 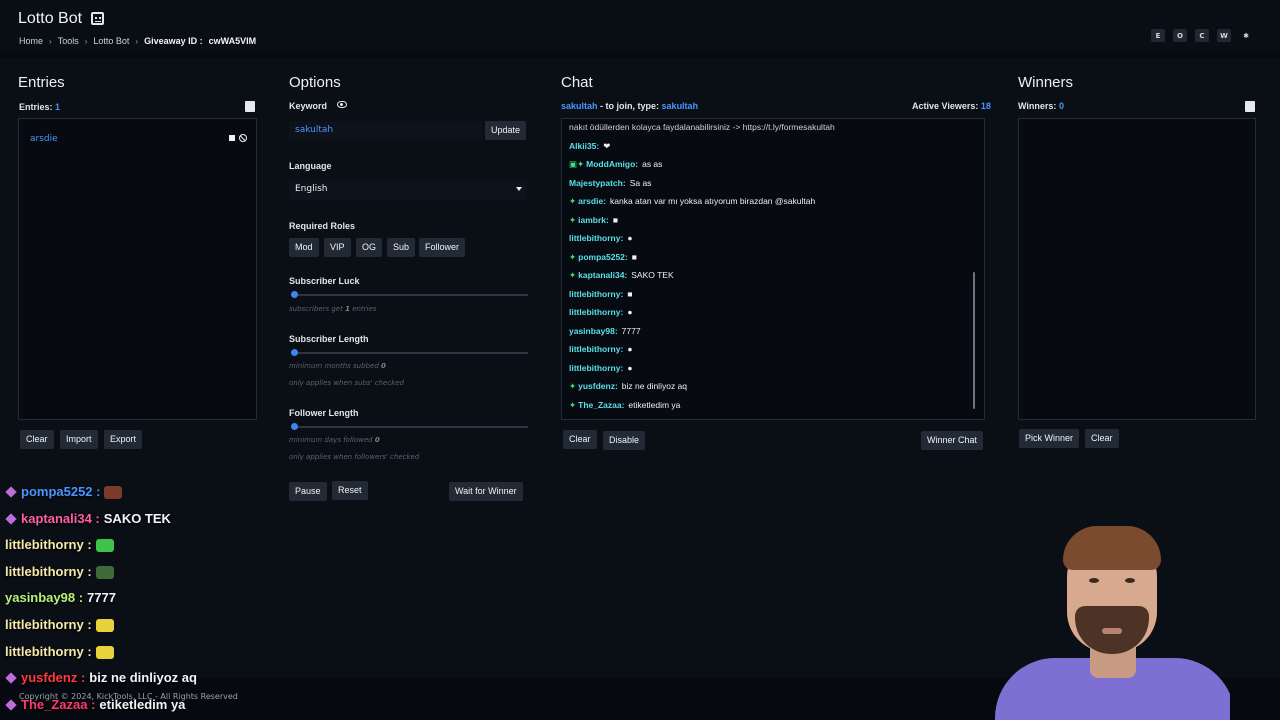 What do you see at coordinates (952, 440) in the screenshot?
I see `winner-chat-button: Winner Chat` at bounding box center [952, 440].